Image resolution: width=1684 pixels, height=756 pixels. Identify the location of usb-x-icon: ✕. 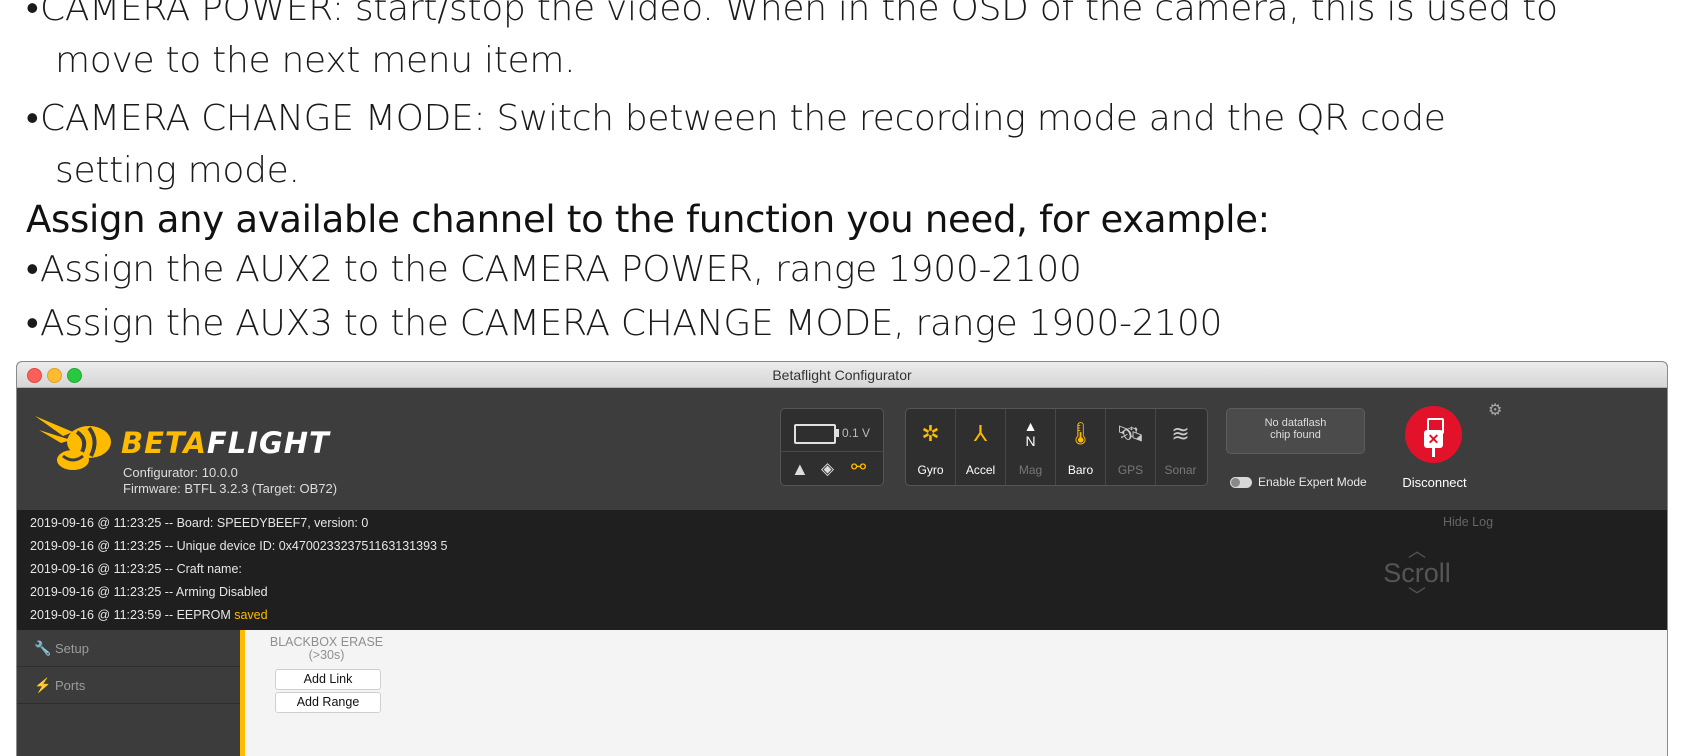
(1433, 439).